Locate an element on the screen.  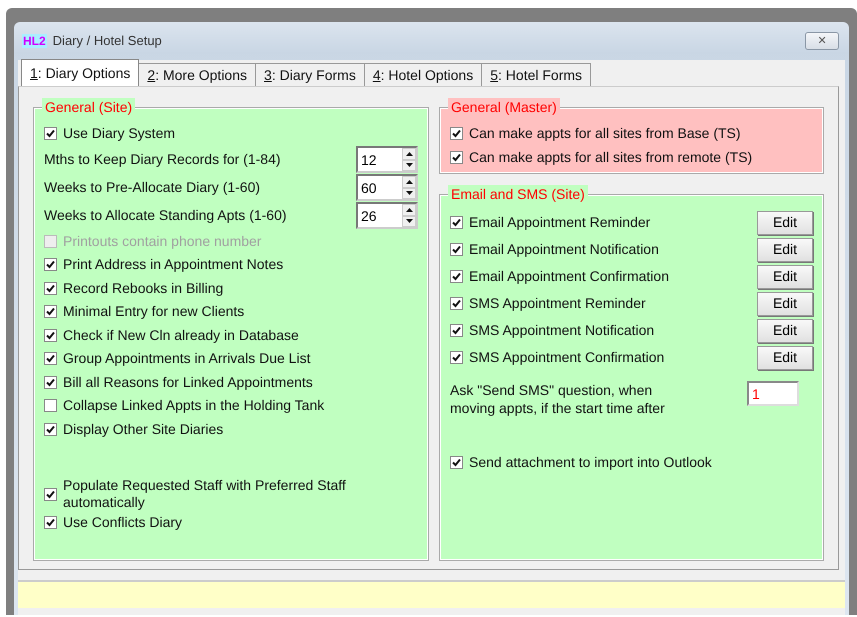
checkbox-label: Use Diary System is located at coordinates (119, 134).